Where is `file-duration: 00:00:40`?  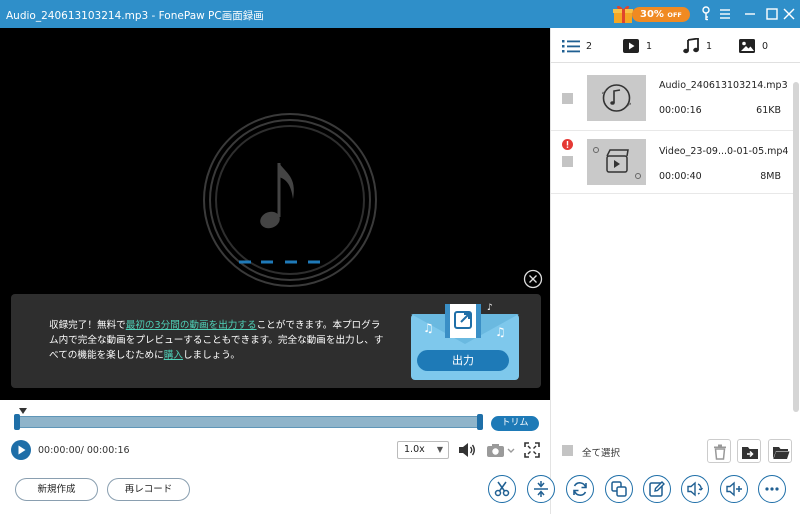 file-duration: 00:00:40 is located at coordinates (680, 176).